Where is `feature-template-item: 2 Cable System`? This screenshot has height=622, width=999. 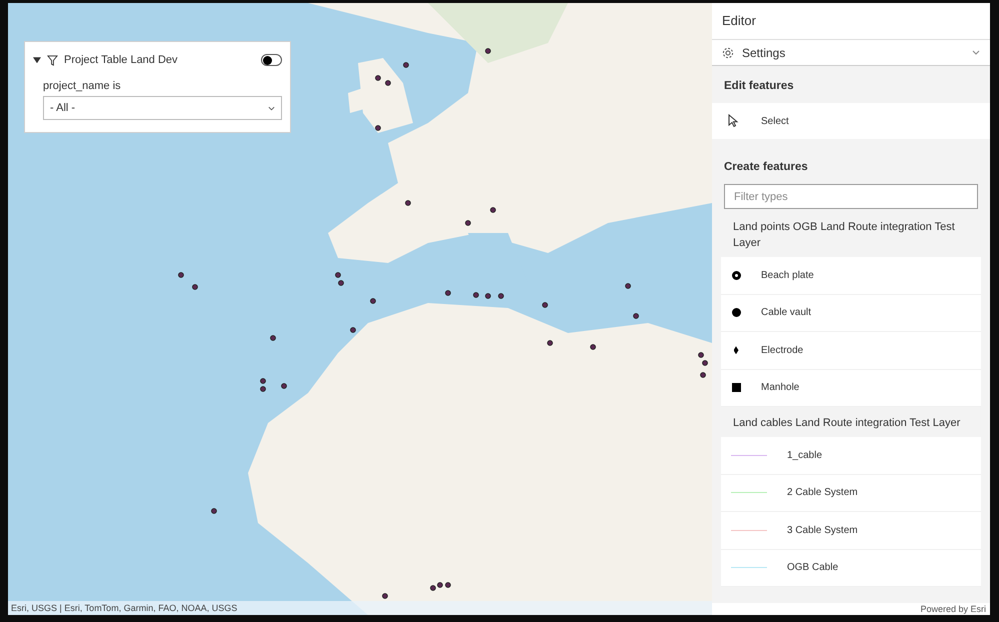 feature-template-item: 2 Cable System is located at coordinates (851, 493).